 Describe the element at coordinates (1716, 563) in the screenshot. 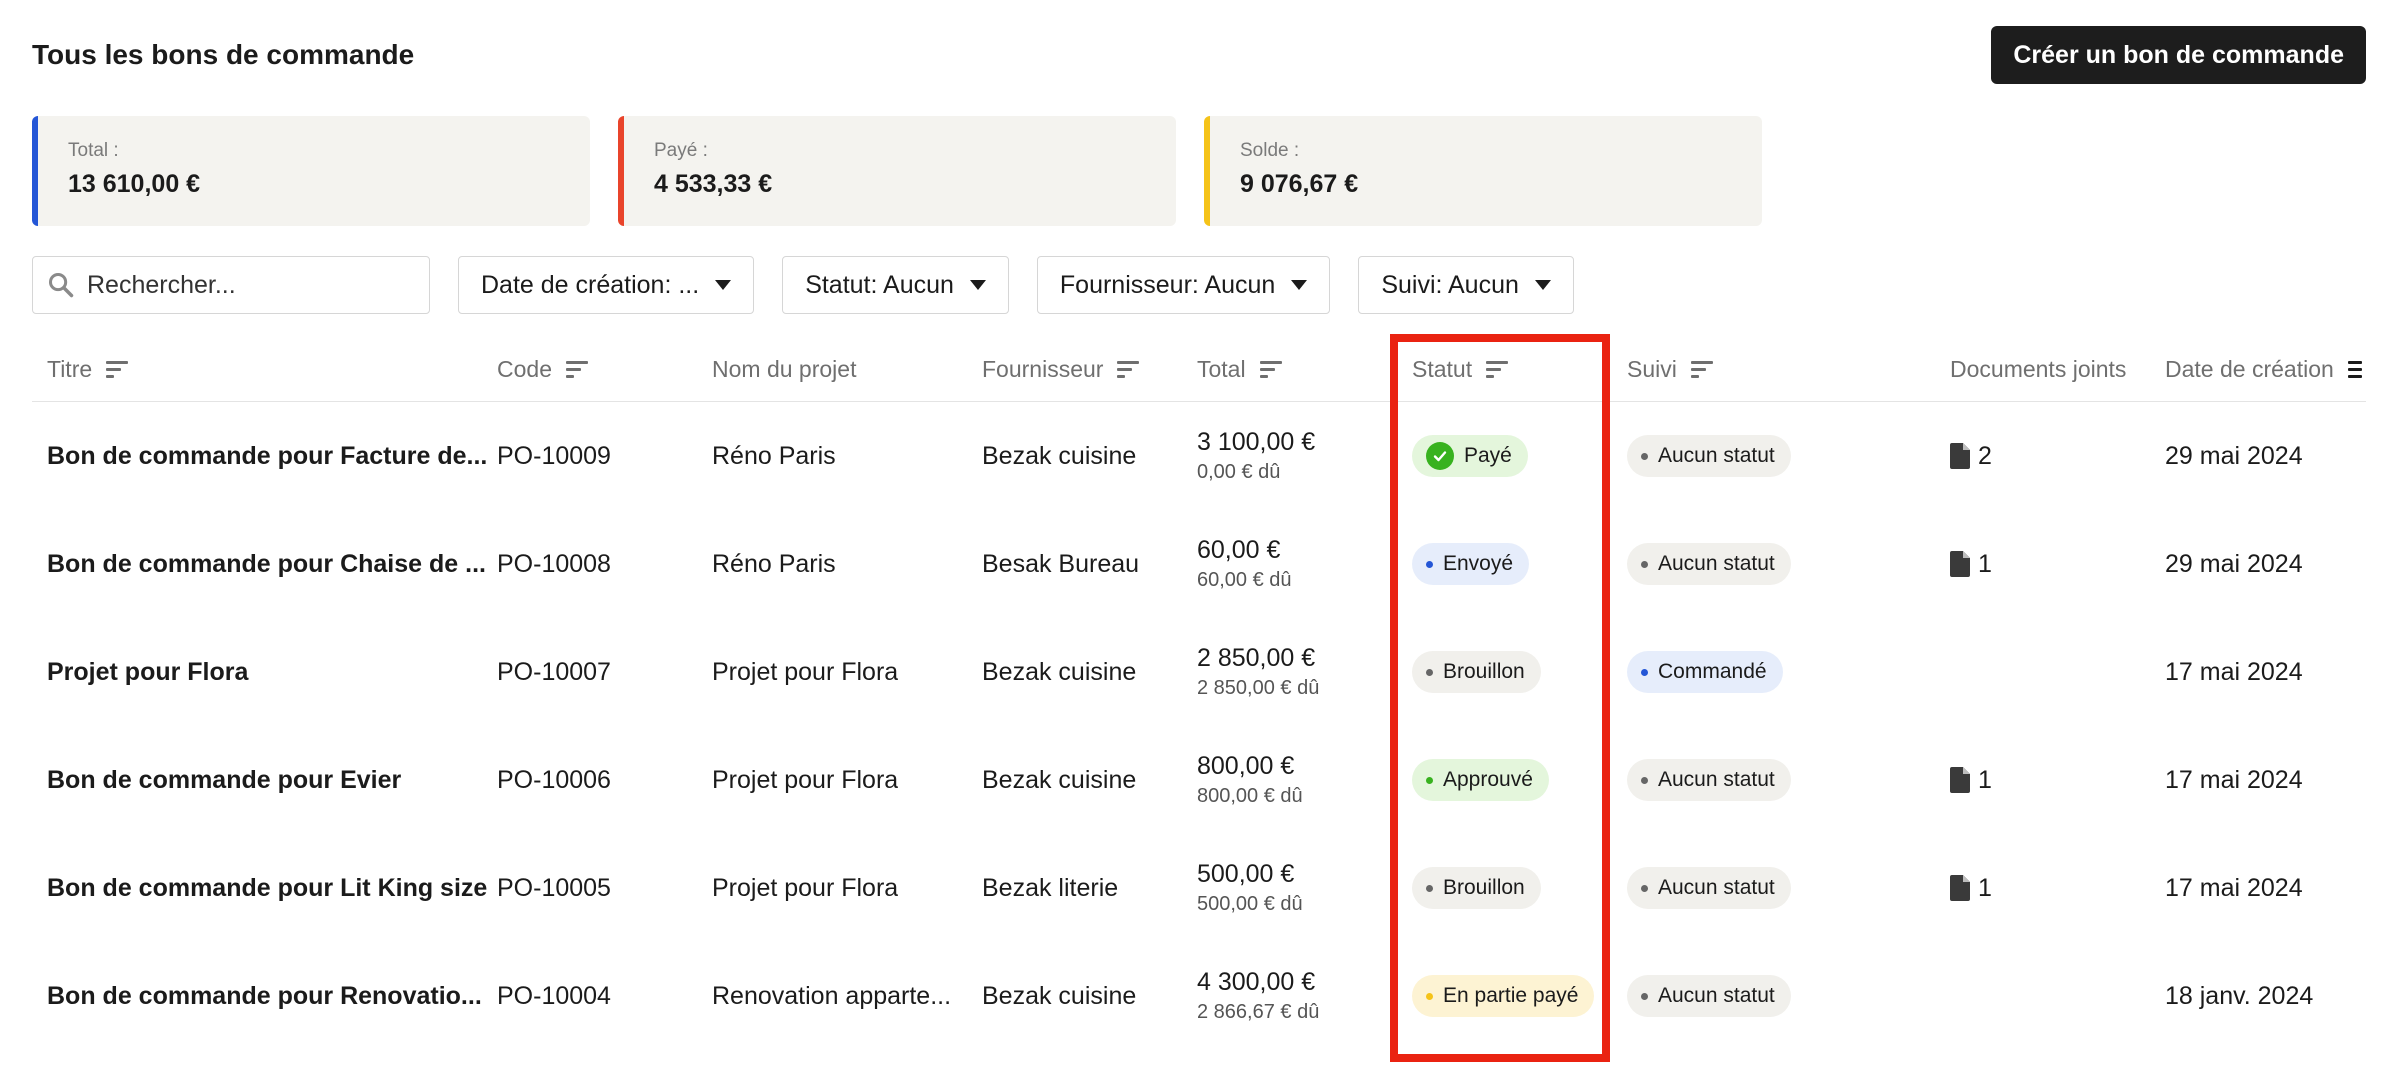

I see `tracking-badge-label: Aucun statut` at that location.